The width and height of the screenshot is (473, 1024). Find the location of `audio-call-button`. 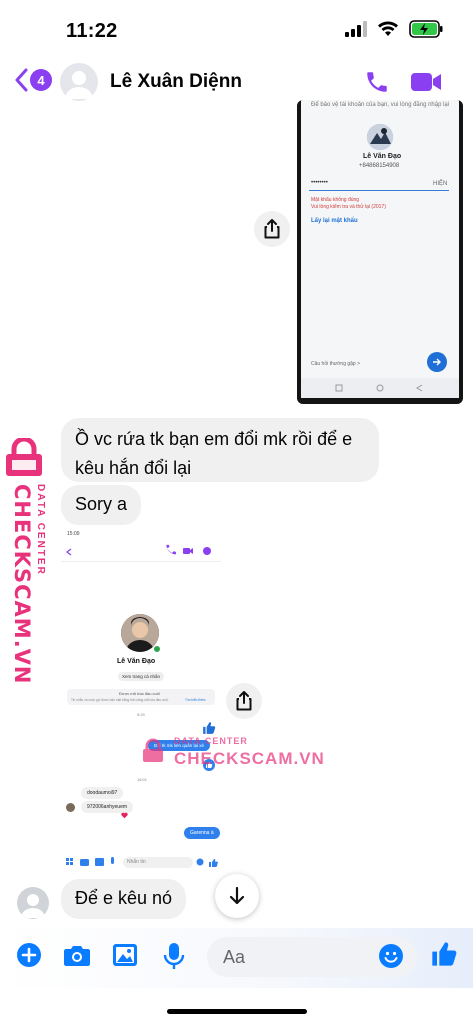

audio-call-button is located at coordinates (377, 84).